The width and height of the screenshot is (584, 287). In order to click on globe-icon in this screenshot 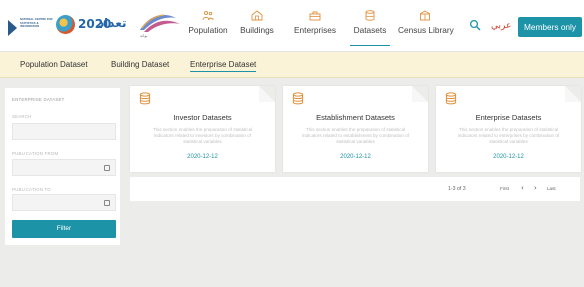, I will do `click(65, 24)`.